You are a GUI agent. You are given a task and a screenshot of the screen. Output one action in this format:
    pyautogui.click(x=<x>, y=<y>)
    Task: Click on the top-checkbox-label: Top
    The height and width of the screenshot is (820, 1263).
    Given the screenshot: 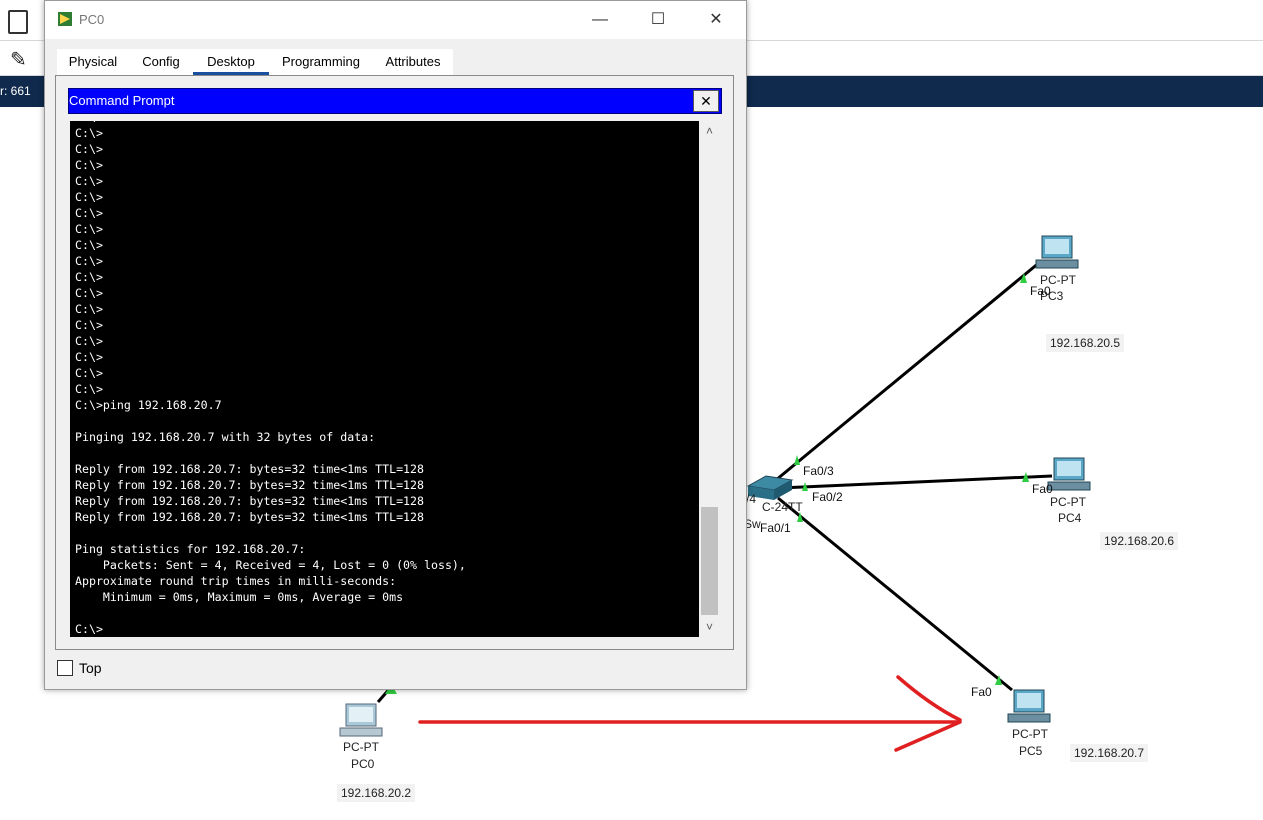 What is the action you would take?
    pyautogui.click(x=90, y=668)
    